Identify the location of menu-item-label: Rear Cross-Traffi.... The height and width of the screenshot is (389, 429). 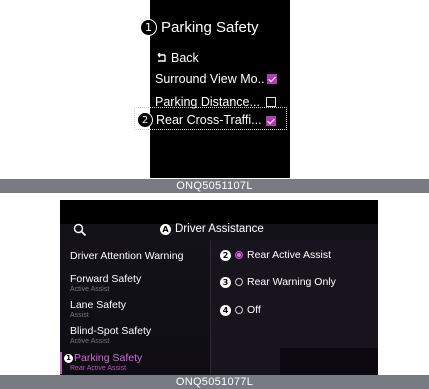
(209, 120).